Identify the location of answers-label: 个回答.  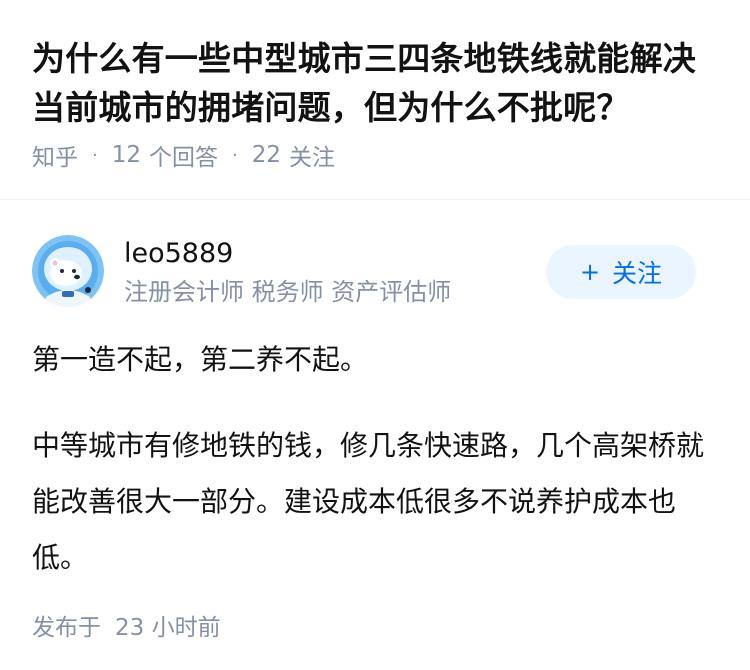
(183, 155).